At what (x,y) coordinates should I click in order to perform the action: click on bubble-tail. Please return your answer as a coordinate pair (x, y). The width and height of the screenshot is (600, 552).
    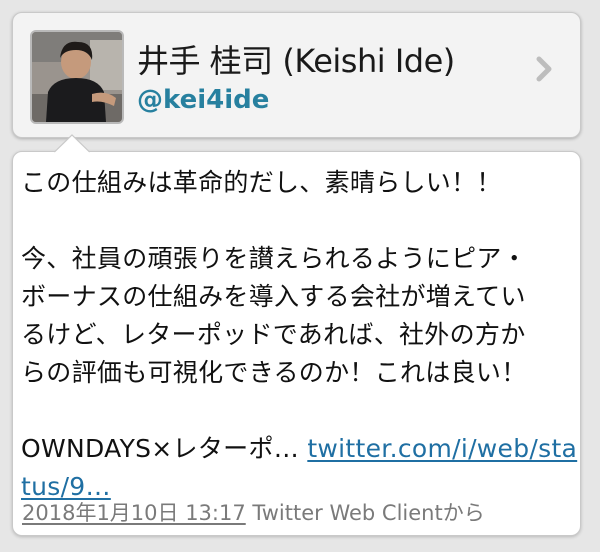
    Looking at the image, I should click on (72, 144).